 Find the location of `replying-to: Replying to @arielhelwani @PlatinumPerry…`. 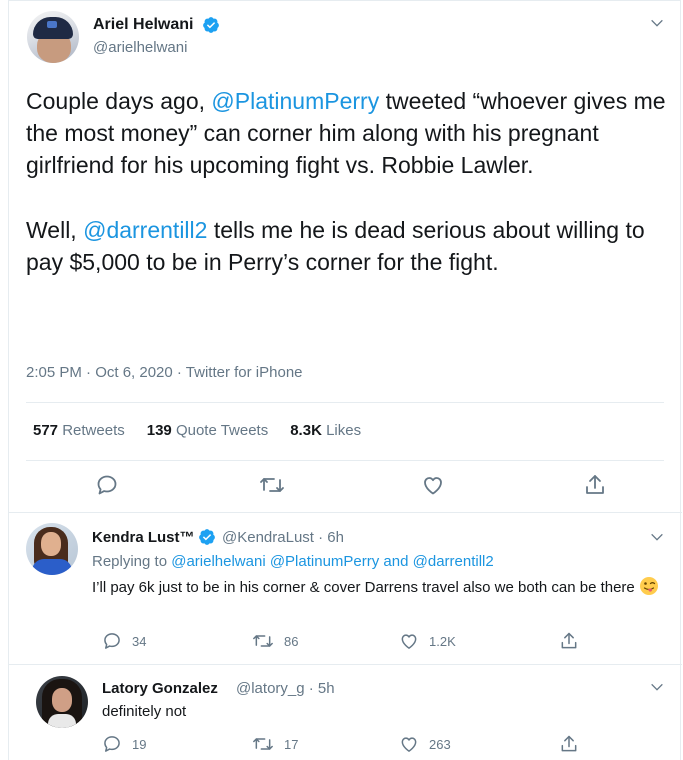

replying-to: Replying to @arielhelwani @PlatinumPerry… is located at coordinates (293, 561).